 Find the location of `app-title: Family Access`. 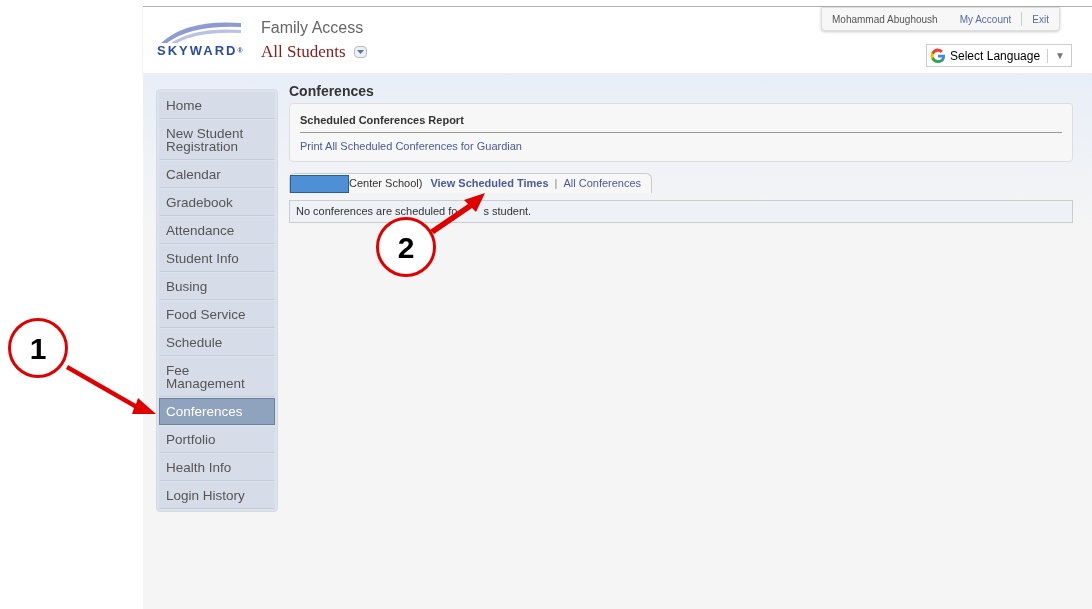

app-title: Family Access is located at coordinates (313, 28).